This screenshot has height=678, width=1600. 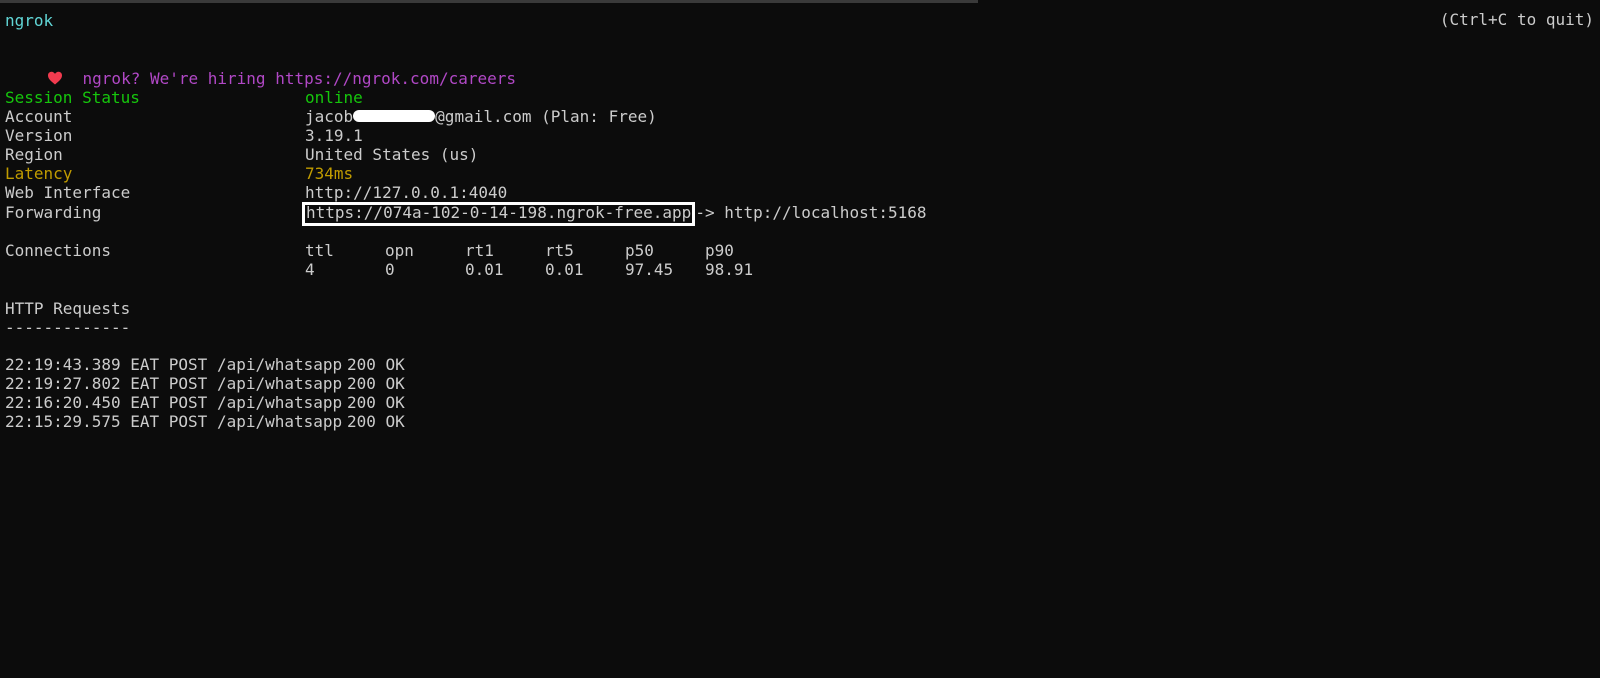 I want to click on forwarding-label: Forwarding, so click(x=53, y=212).